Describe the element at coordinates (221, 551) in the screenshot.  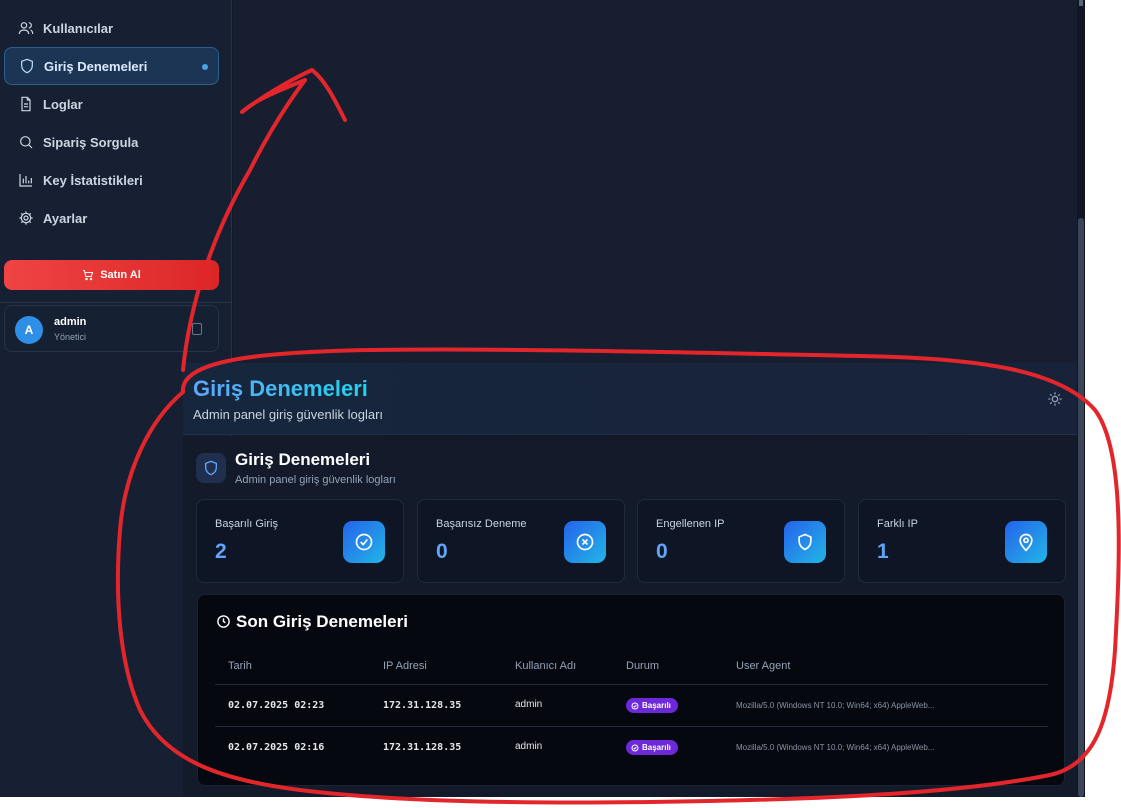
I see `stat-value: 2` at that location.